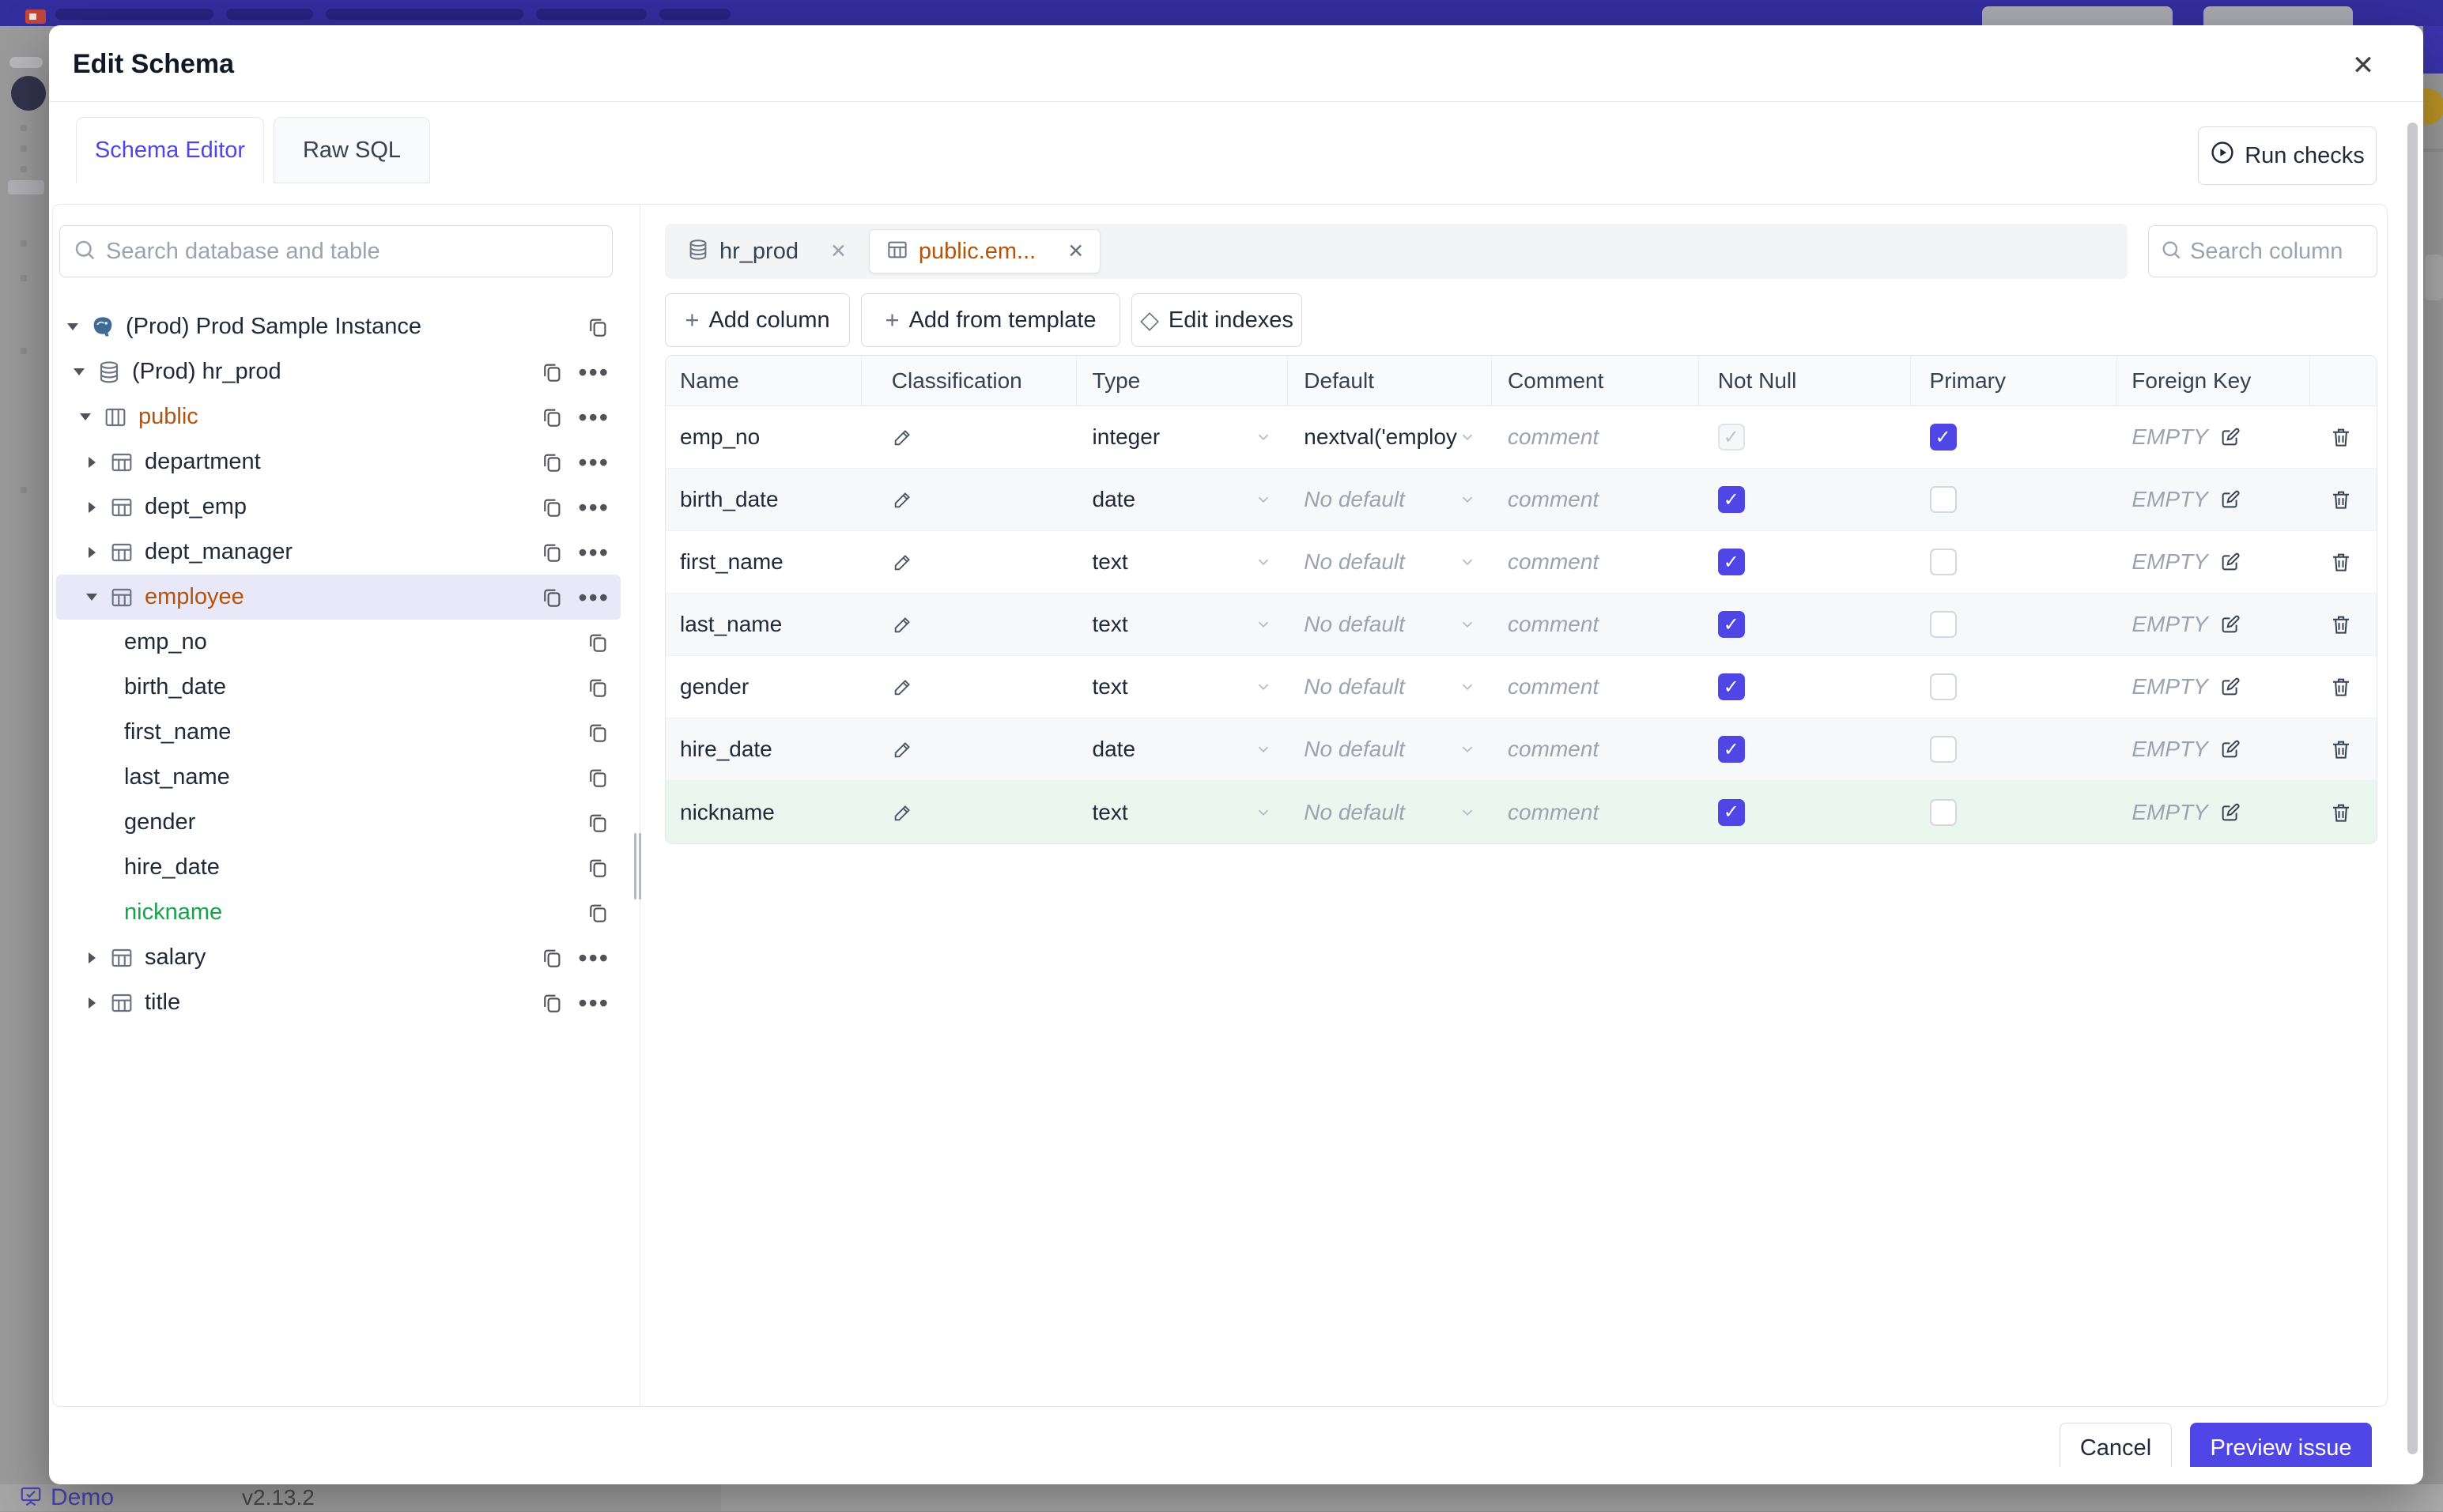  What do you see at coordinates (766, 251) in the screenshot?
I see `editor-tab-database: hr_prod ✕` at bounding box center [766, 251].